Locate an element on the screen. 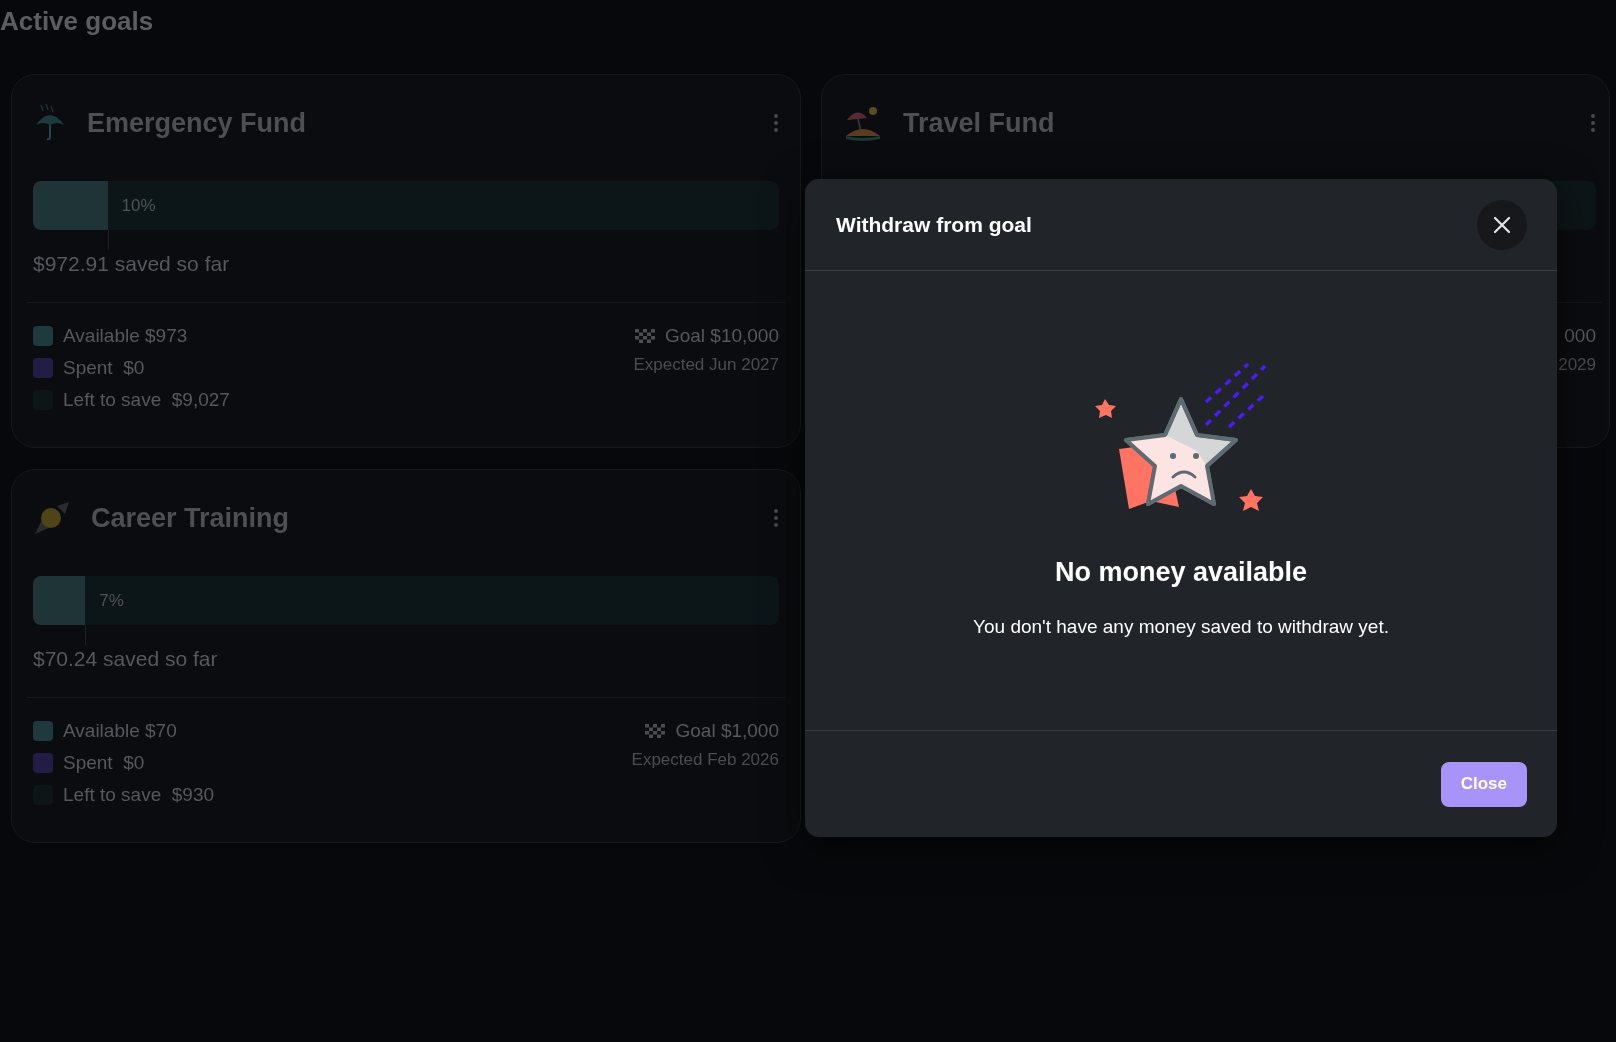  empty-state-heading: No money available is located at coordinates (1181, 572).